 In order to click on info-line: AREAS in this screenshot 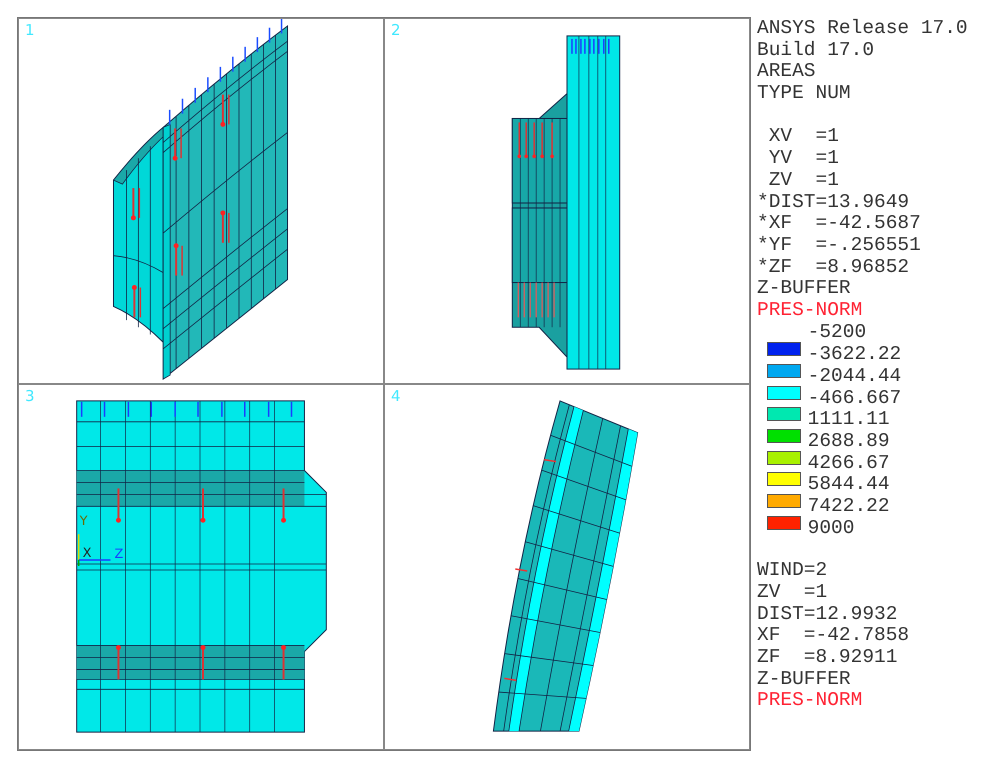, I will do `click(787, 72)`.